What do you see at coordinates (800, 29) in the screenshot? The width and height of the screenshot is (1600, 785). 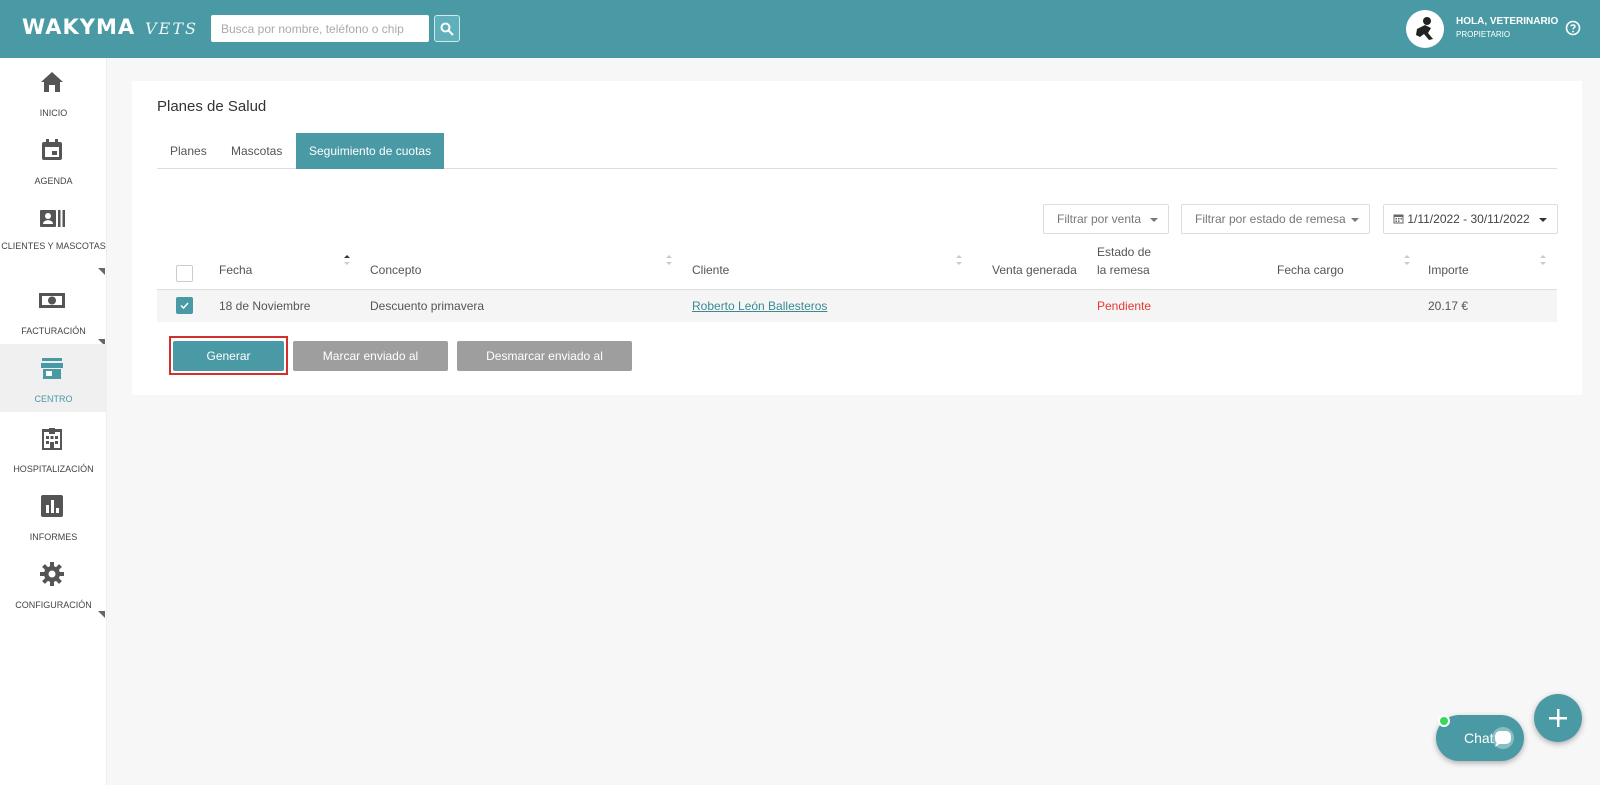 I see `top-bar: WAKYMA VETS HOLA, VETERINARIO PROPIETARIO` at bounding box center [800, 29].